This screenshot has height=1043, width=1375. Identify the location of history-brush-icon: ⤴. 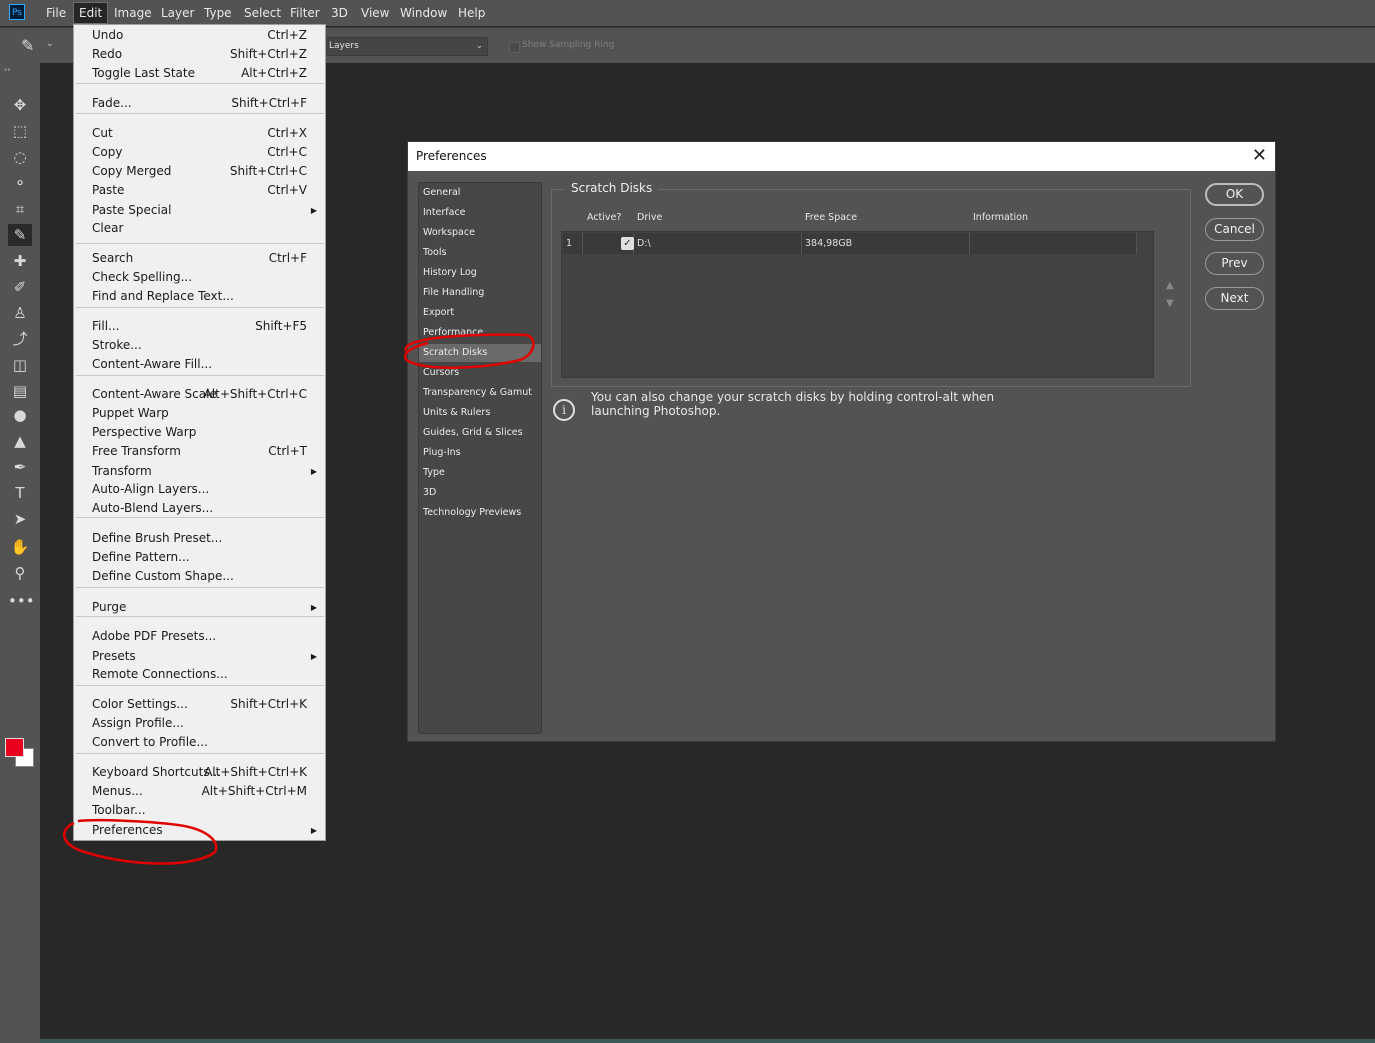
(20, 339).